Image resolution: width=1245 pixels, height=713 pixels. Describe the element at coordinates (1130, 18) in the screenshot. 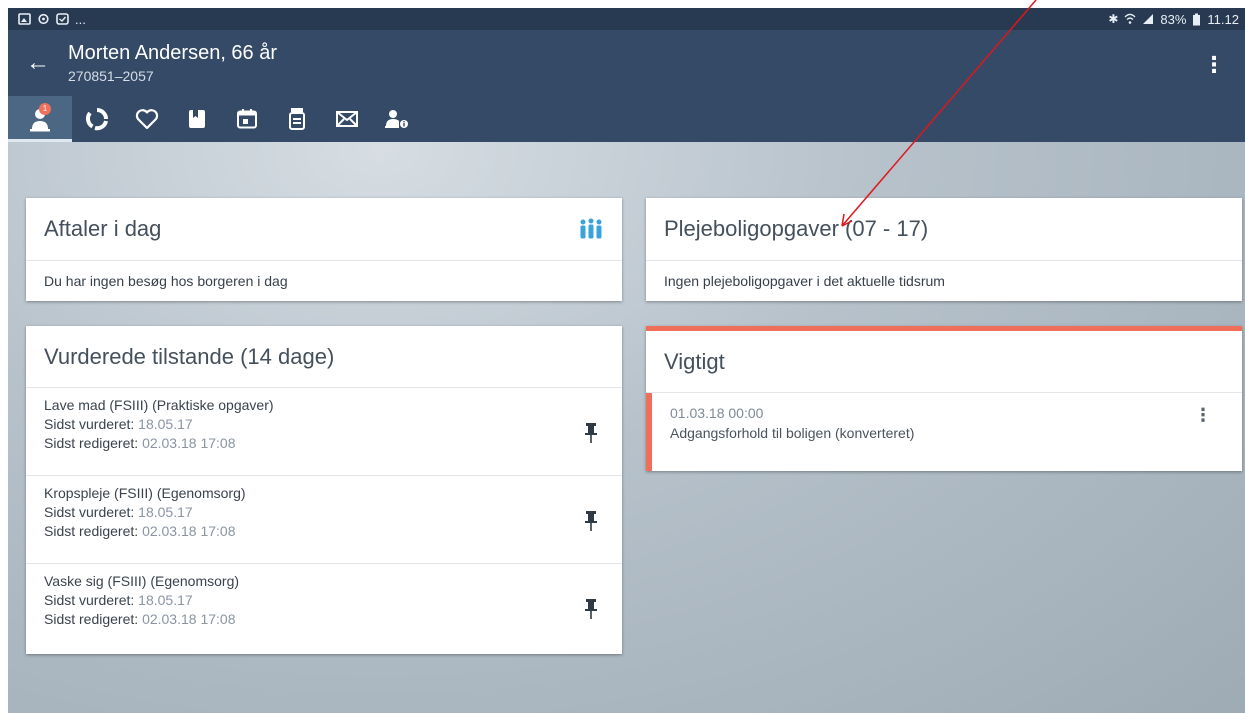

I see `wifi-icon` at that location.